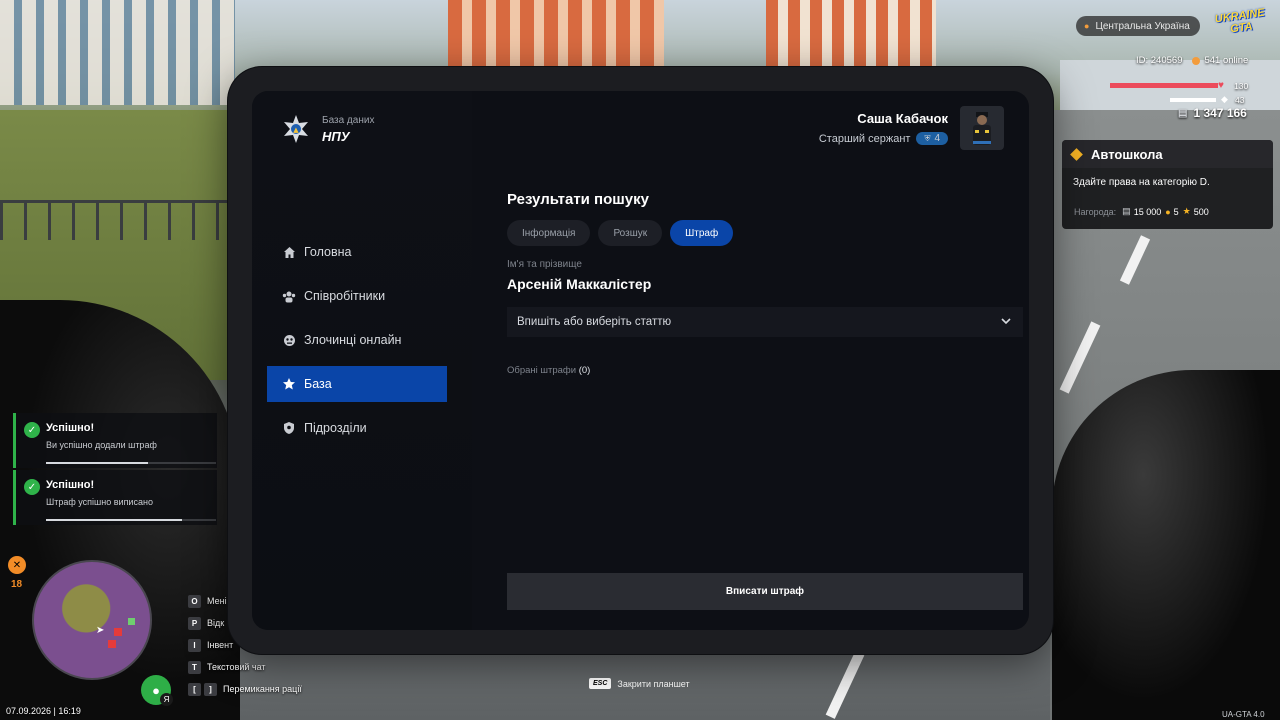 The width and height of the screenshot is (1280, 720). I want to click on selected-fines-label: Обрані штрафи, so click(542, 370).